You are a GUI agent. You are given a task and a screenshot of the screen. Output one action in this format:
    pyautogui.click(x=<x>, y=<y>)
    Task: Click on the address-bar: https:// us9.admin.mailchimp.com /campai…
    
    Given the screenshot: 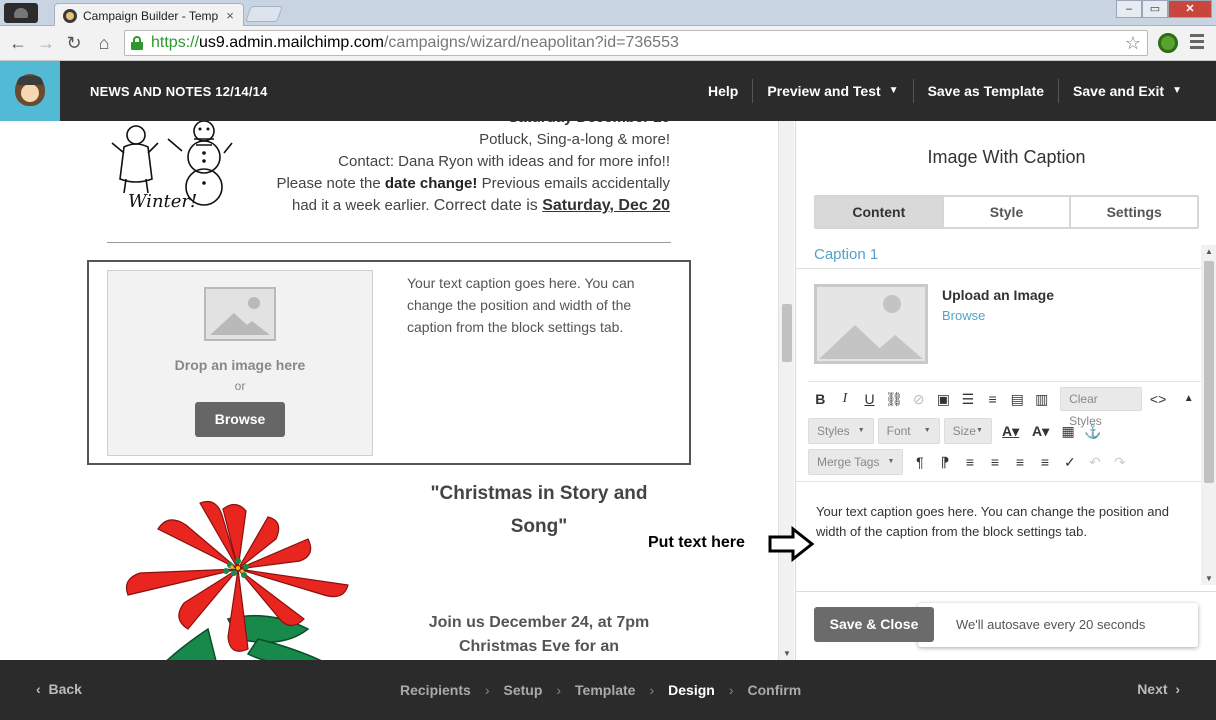 What is the action you would take?
    pyautogui.click(x=636, y=43)
    